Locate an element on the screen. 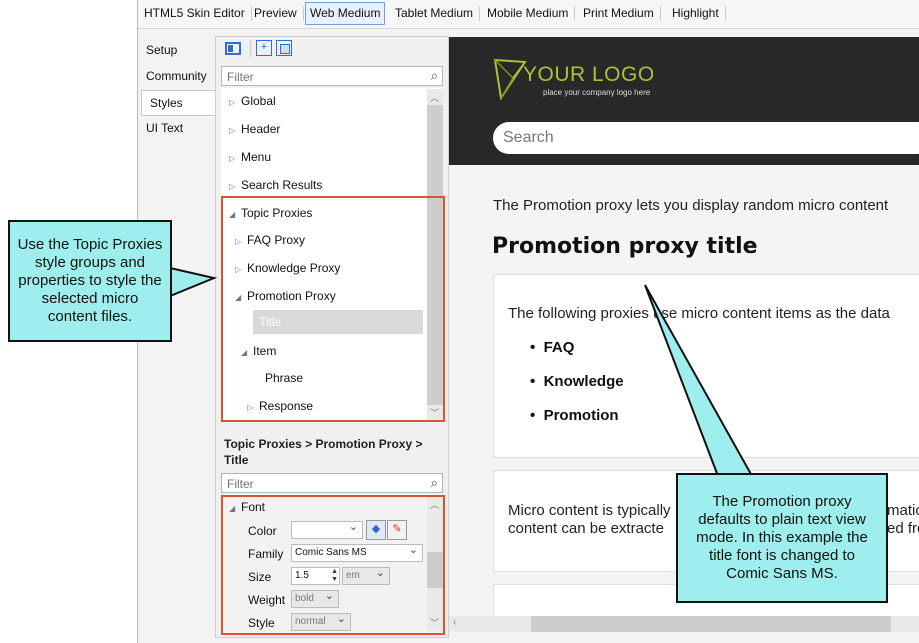 The width and height of the screenshot is (919, 643). right-callout-pointer is located at coordinates (699, 380).